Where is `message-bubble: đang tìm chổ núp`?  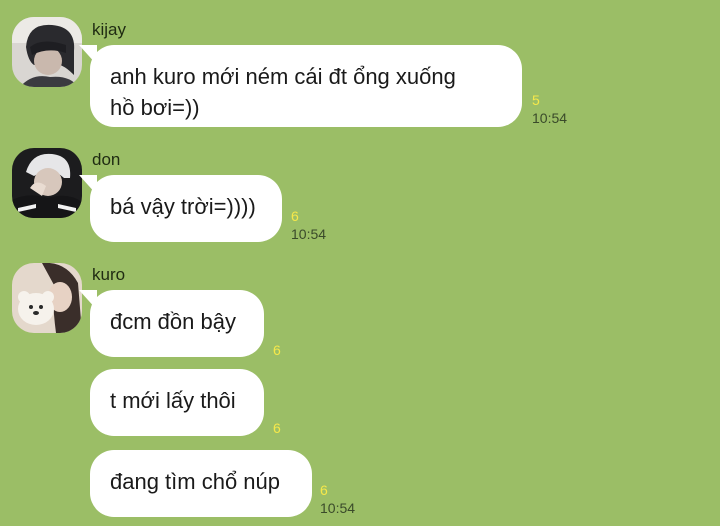 message-bubble: đang tìm chổ núp is located at coordinates (201, 483).